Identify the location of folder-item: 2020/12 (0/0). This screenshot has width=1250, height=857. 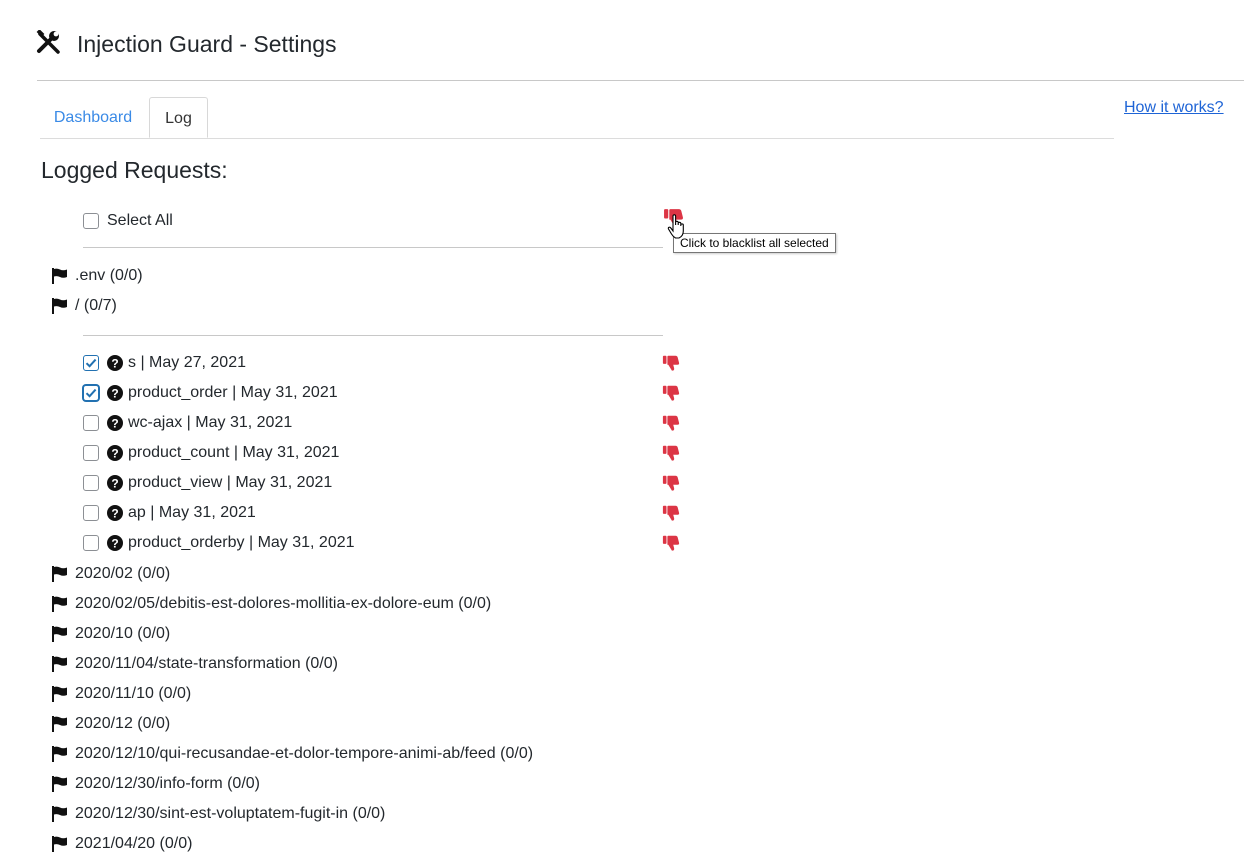
(122, 724).